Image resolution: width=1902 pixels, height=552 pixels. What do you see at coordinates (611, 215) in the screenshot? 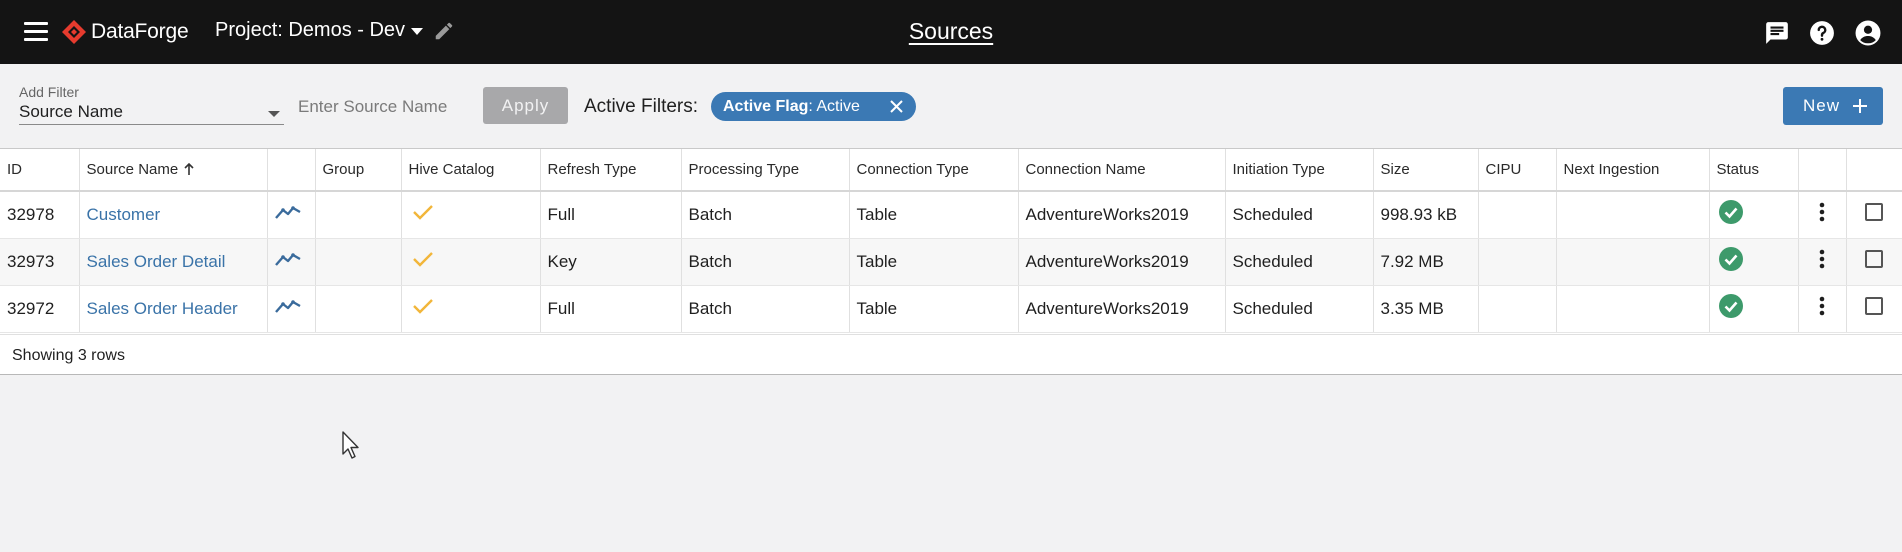
I see `cell-refresh-type: Full` at bounding box center [611, 215].